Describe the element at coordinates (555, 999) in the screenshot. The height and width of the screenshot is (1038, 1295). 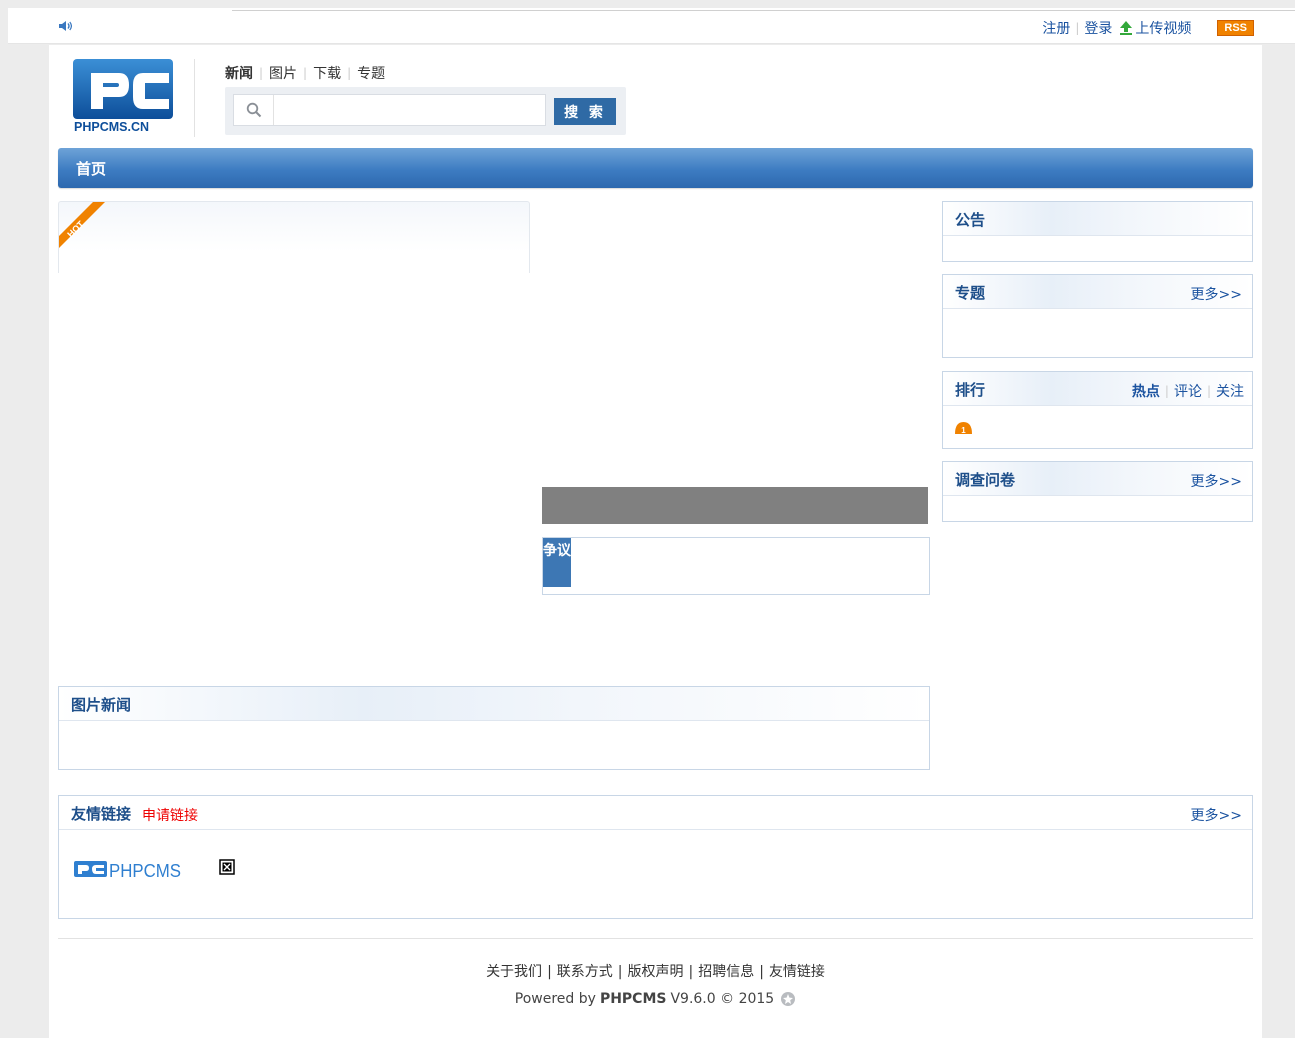
I see `powered-prefix: Powered by` at that location.